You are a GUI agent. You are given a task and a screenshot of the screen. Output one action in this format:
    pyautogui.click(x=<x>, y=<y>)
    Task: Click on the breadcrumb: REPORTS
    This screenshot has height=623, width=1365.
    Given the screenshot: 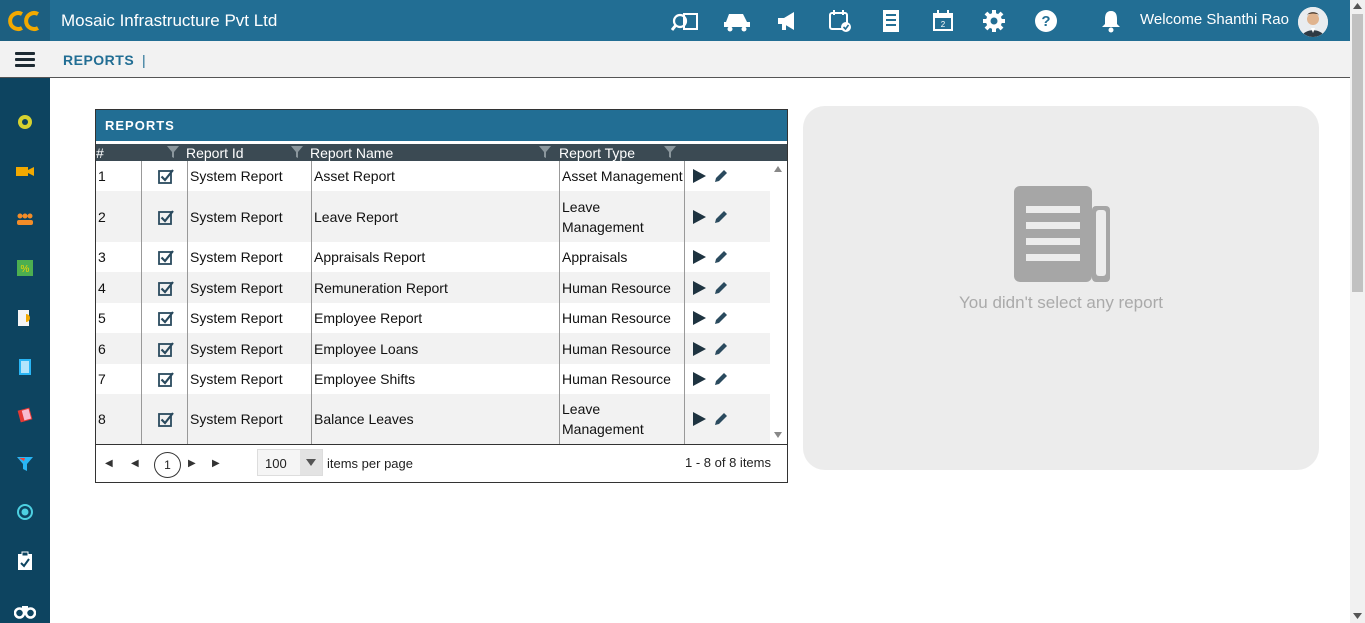 What is the action you would take?
    pyautogui.click(x=98, y=60)
    